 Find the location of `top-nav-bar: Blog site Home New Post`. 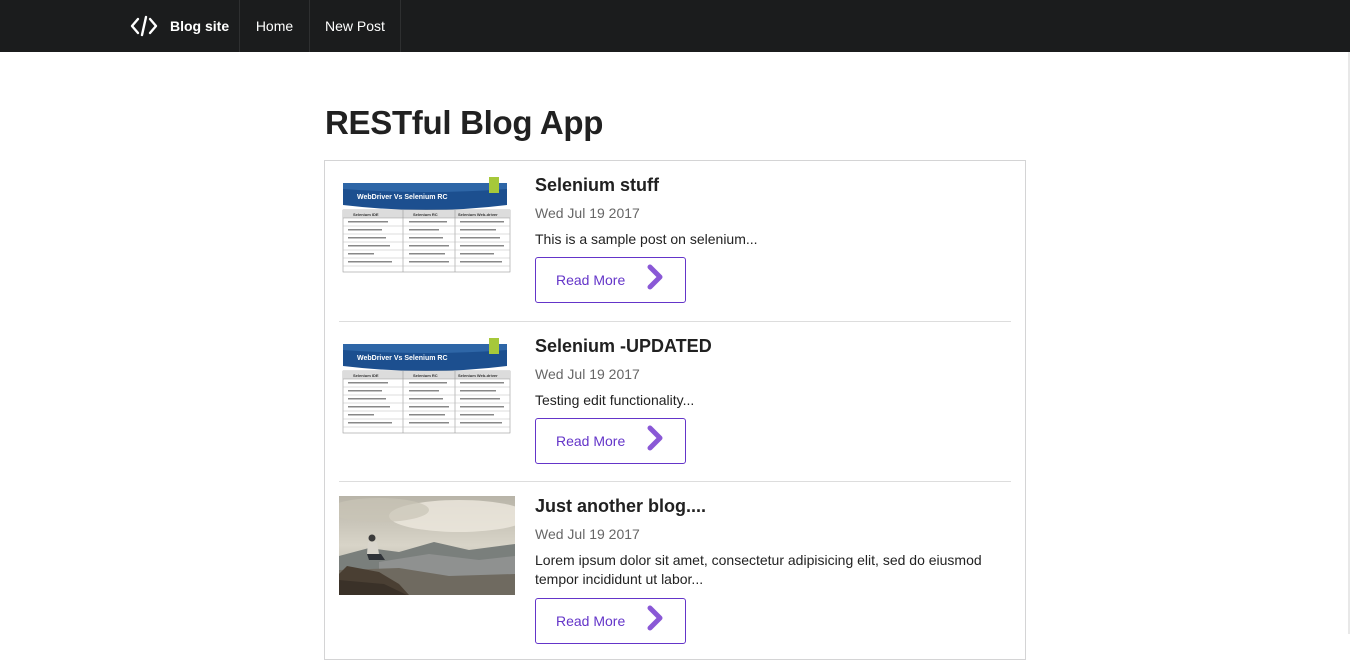

top-nav-bar: Blog site Home New Post is located at coordinates (675, 26).